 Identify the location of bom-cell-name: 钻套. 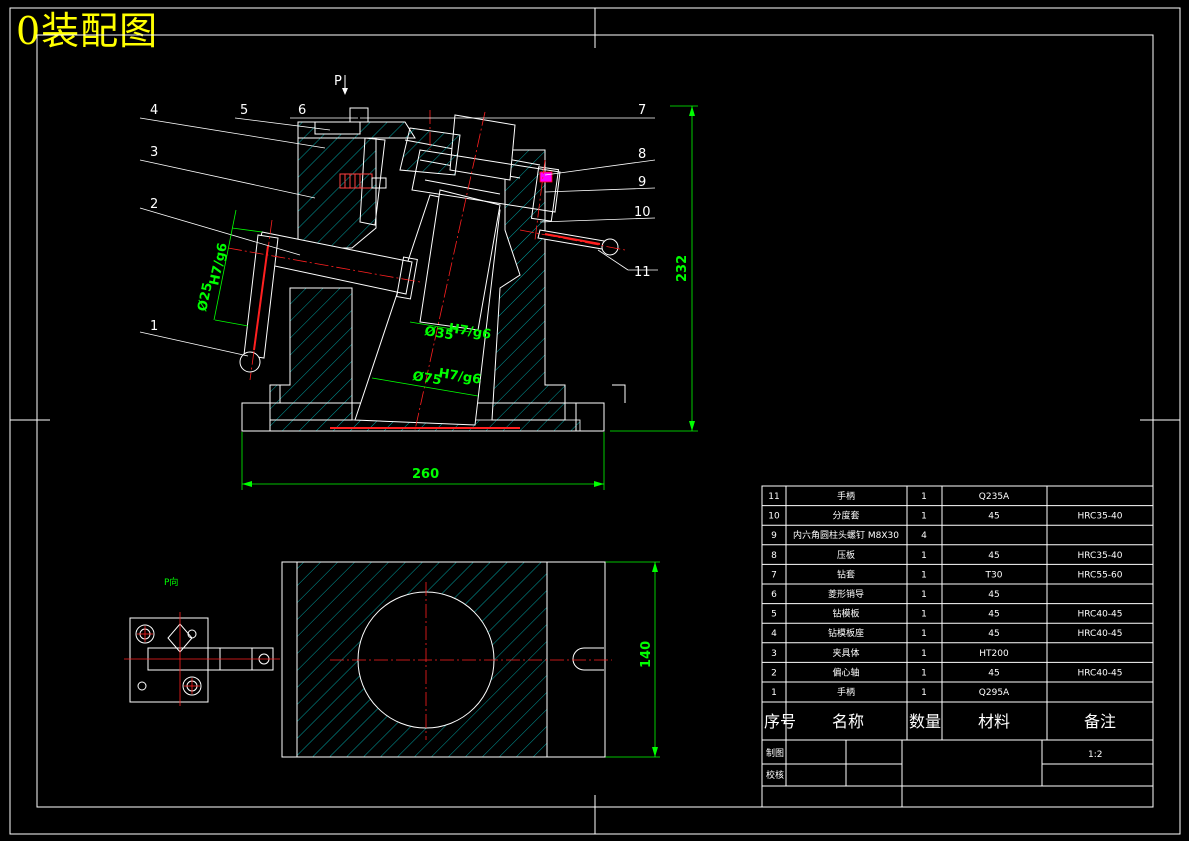
(846, 574).